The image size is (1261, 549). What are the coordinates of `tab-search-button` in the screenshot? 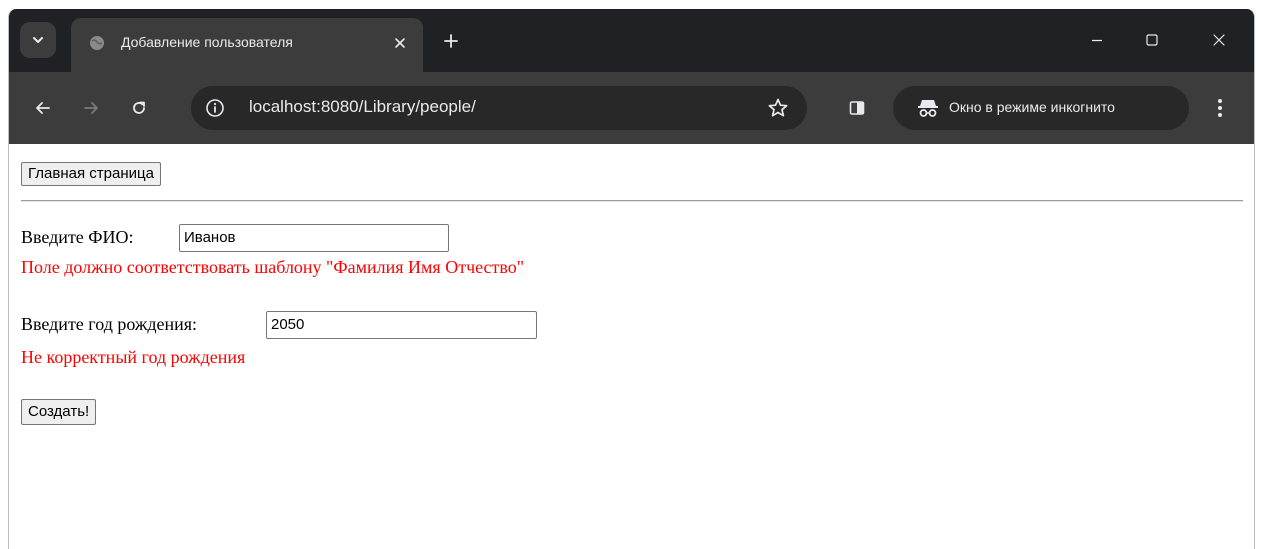 It's located at (38, 40).